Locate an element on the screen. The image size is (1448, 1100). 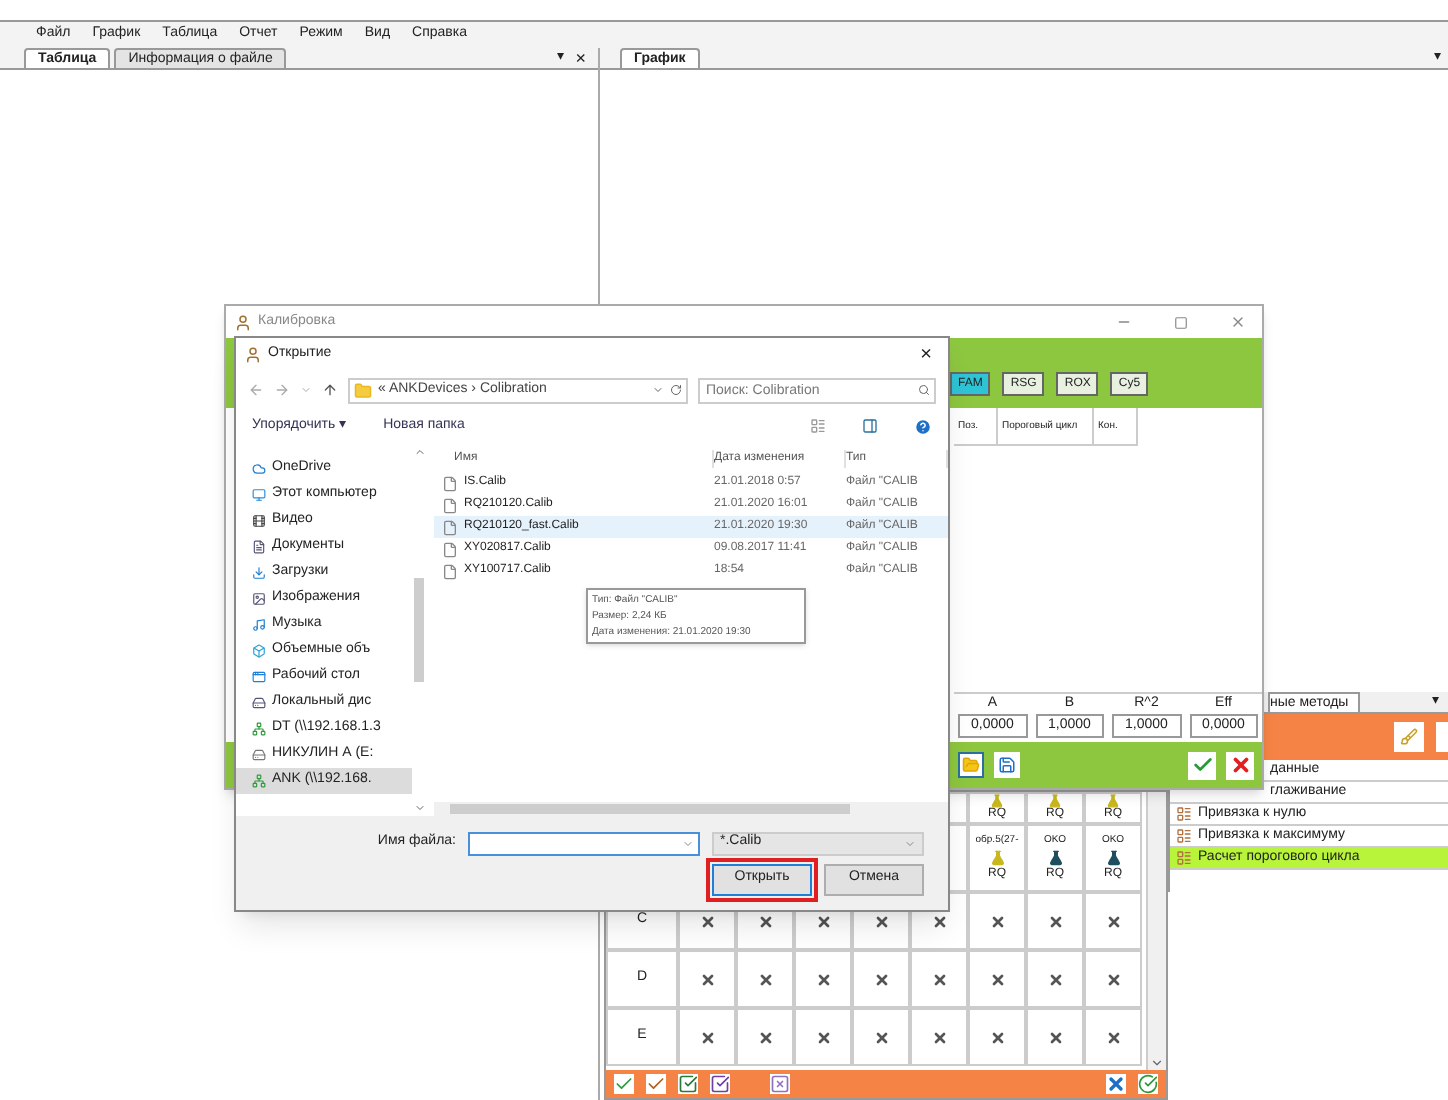
cancel-button is located at coordinates (1240, 765).